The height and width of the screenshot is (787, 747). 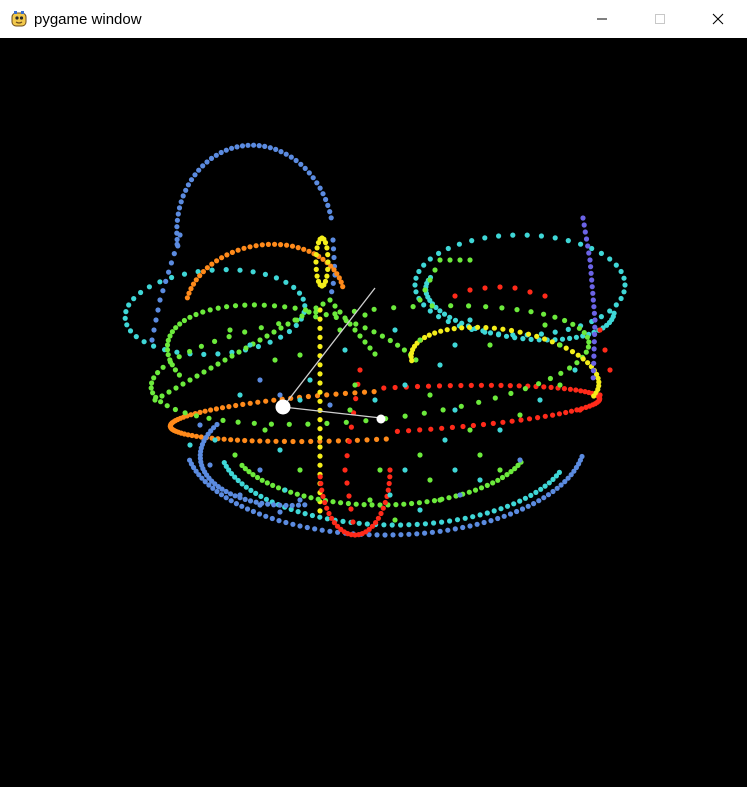 I want to click on close-button, so click(x=718, y=19).